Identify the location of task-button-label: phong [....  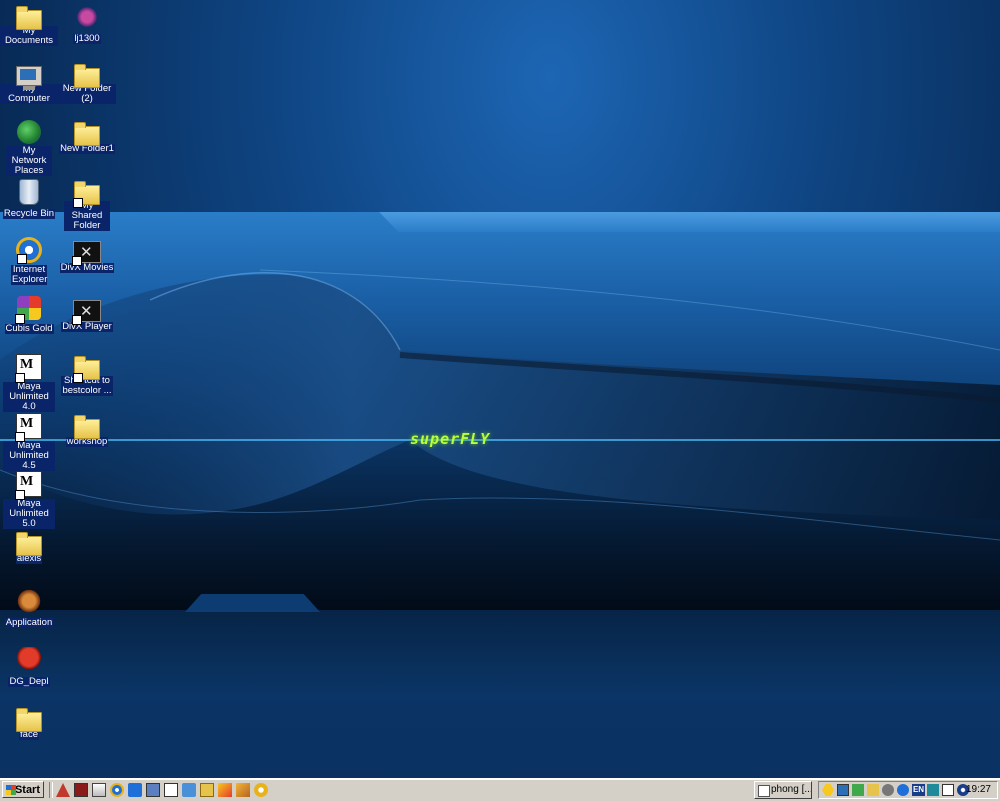
(791, 789).